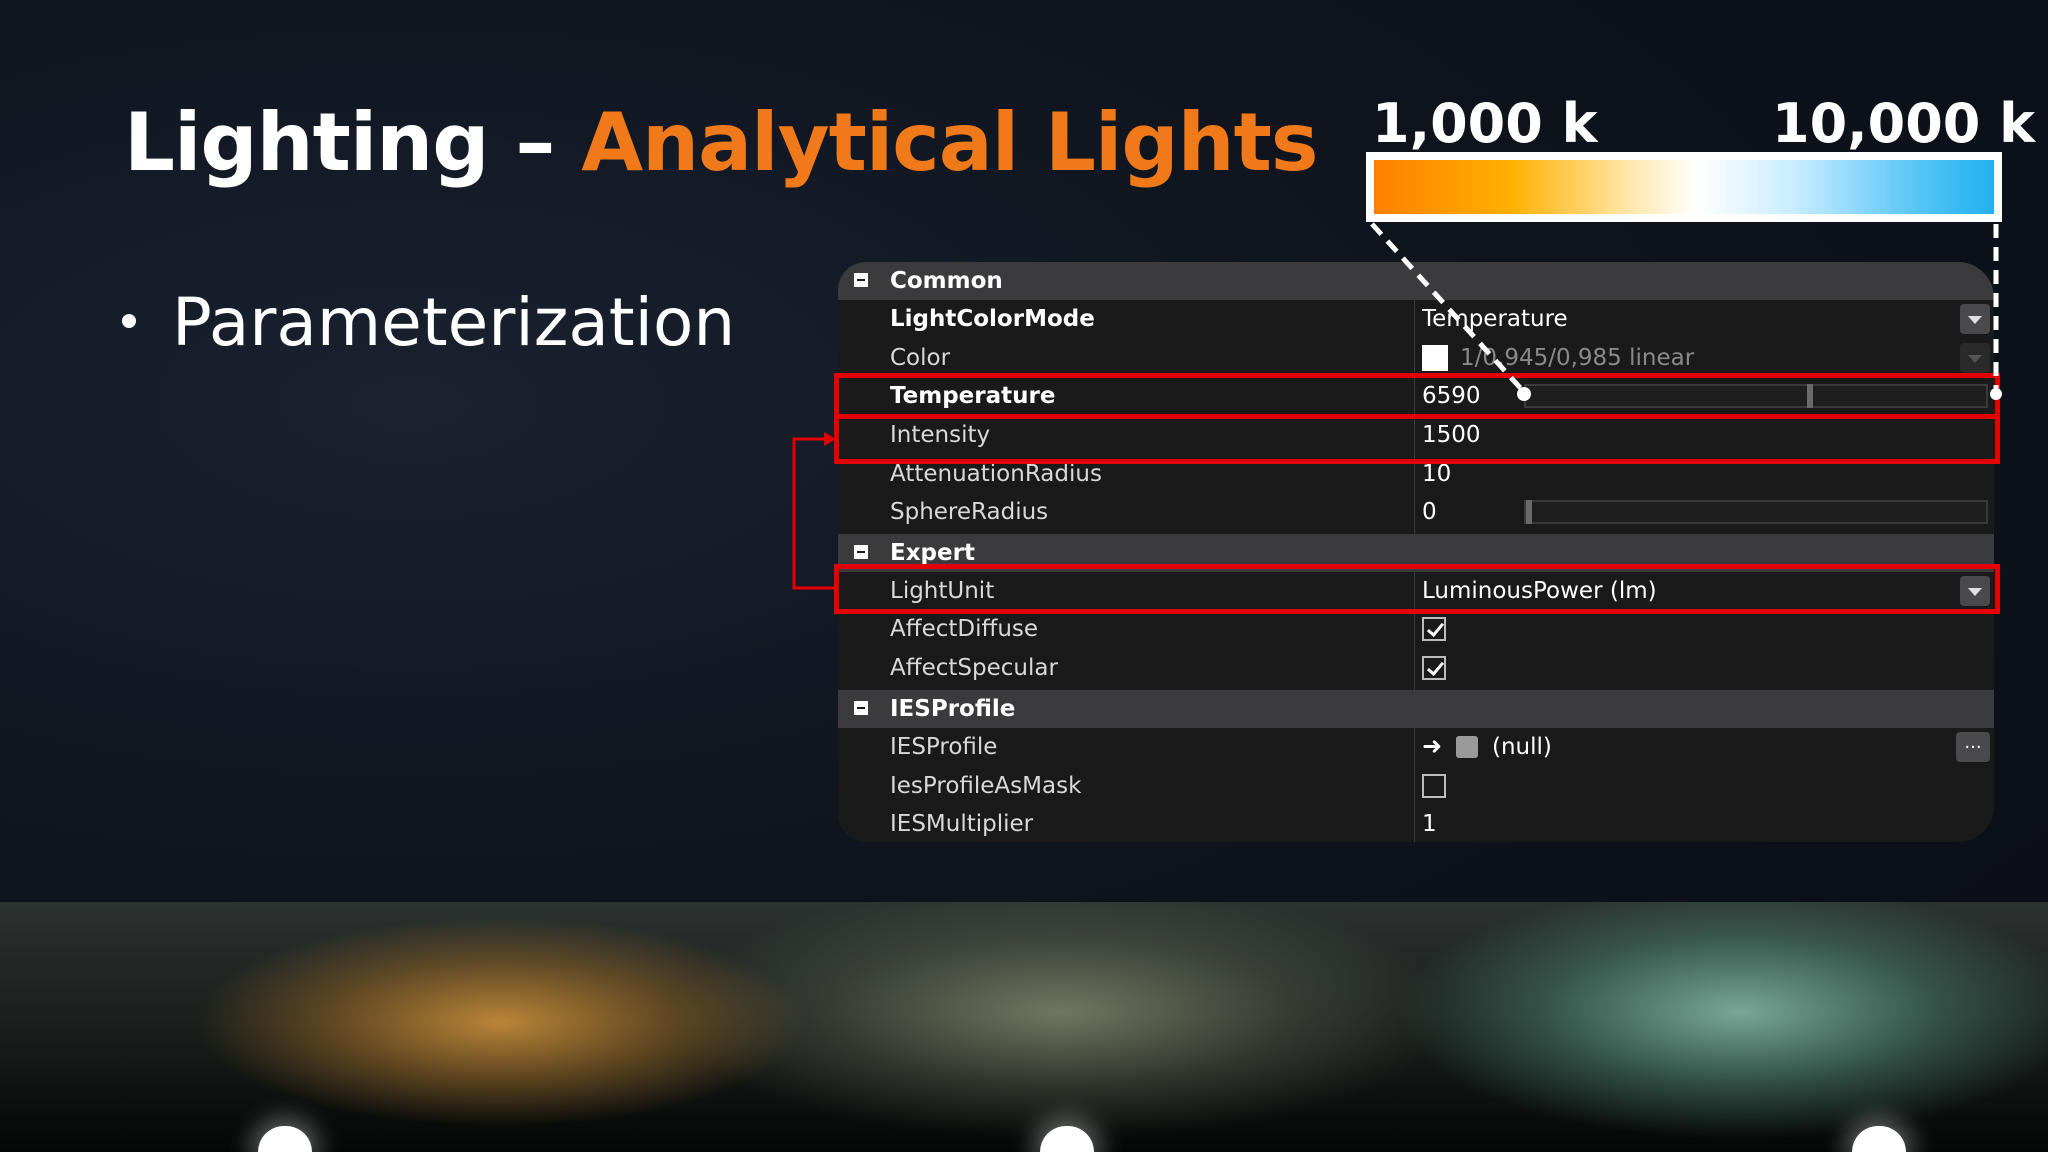 This screenshot has height=1152, width=2048. Describe the element at coordinates (830, 439) in the screenshot. I see `arrow-head-icon` at that location.